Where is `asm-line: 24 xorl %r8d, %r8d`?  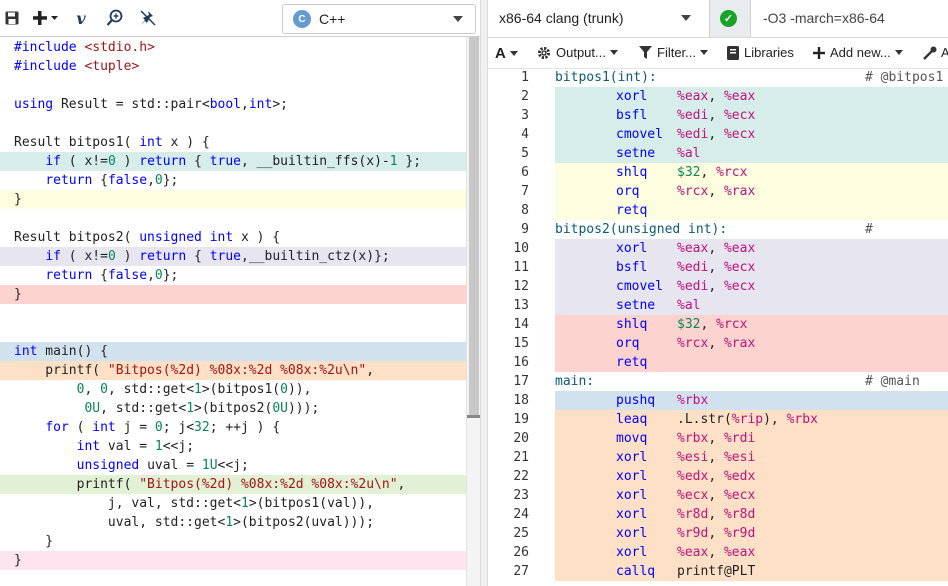
asm-line: 24 xorl %r8d, %r8d is located at coordinates (717, 514).